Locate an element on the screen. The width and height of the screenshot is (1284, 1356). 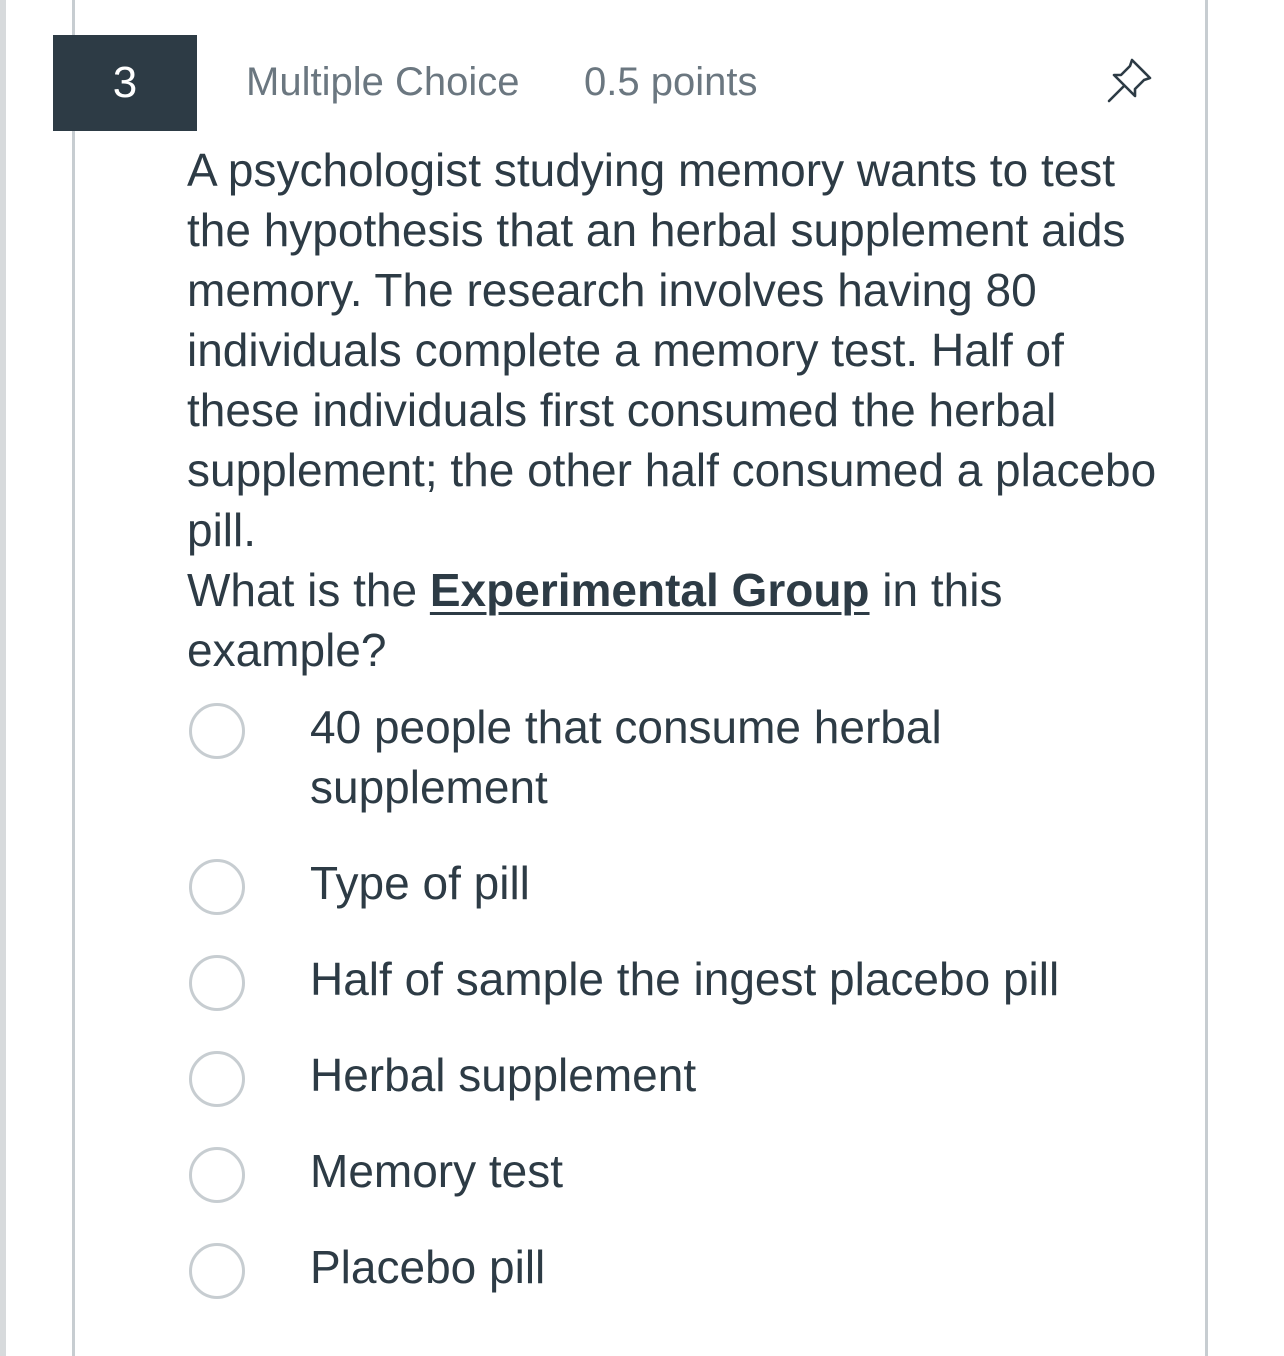
question-points: 0.5 points is located at coordinates (671, 82).